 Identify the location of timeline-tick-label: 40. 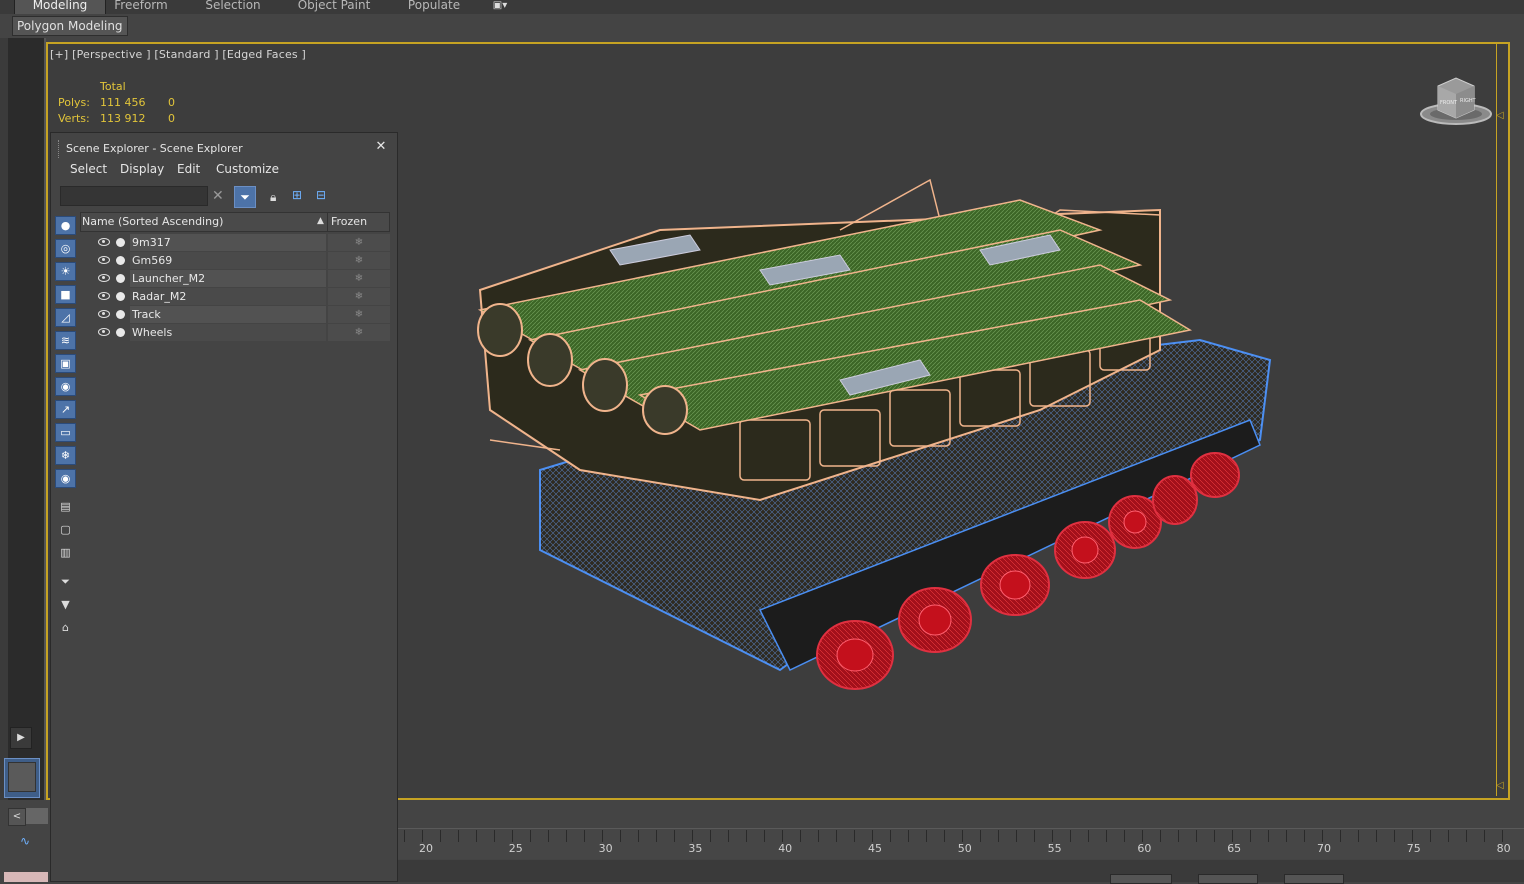
(785, 848).